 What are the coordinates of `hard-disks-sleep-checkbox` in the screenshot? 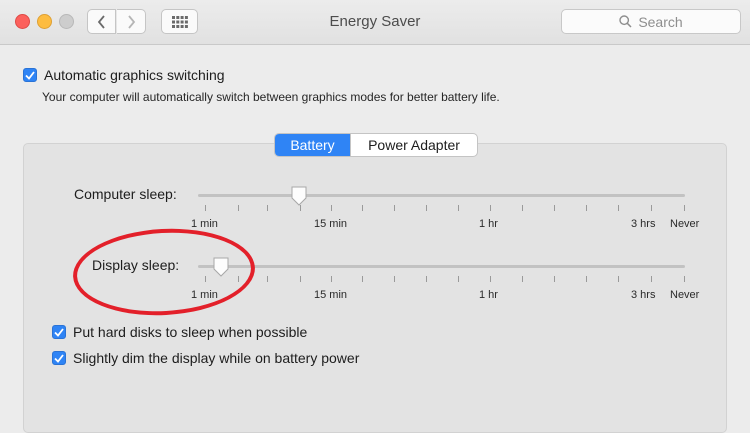 It's located at (59, 332).